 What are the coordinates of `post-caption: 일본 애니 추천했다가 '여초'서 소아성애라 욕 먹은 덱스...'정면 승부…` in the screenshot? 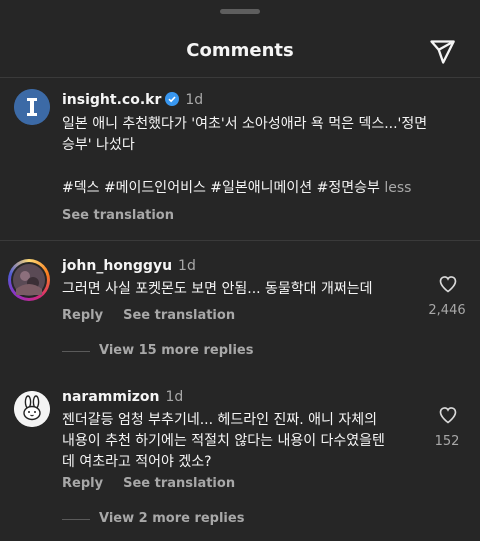 It's located at (245, 134).